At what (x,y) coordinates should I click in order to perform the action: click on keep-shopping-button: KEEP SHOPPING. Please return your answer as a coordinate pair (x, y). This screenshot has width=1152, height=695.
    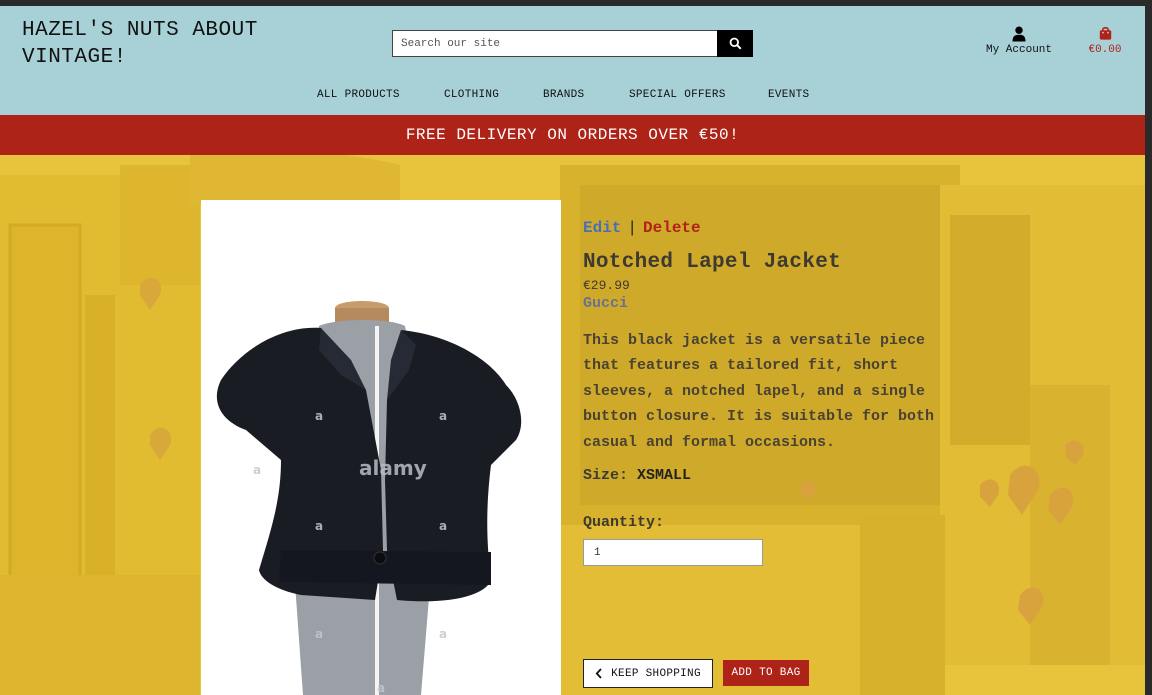
    Looking at the image, I should click on (648, 673).